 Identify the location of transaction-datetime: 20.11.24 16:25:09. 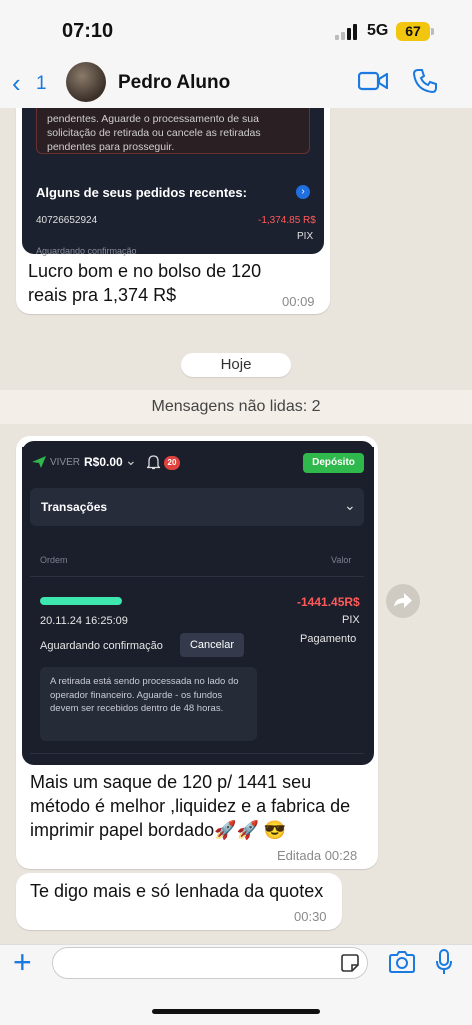
(84, 621).